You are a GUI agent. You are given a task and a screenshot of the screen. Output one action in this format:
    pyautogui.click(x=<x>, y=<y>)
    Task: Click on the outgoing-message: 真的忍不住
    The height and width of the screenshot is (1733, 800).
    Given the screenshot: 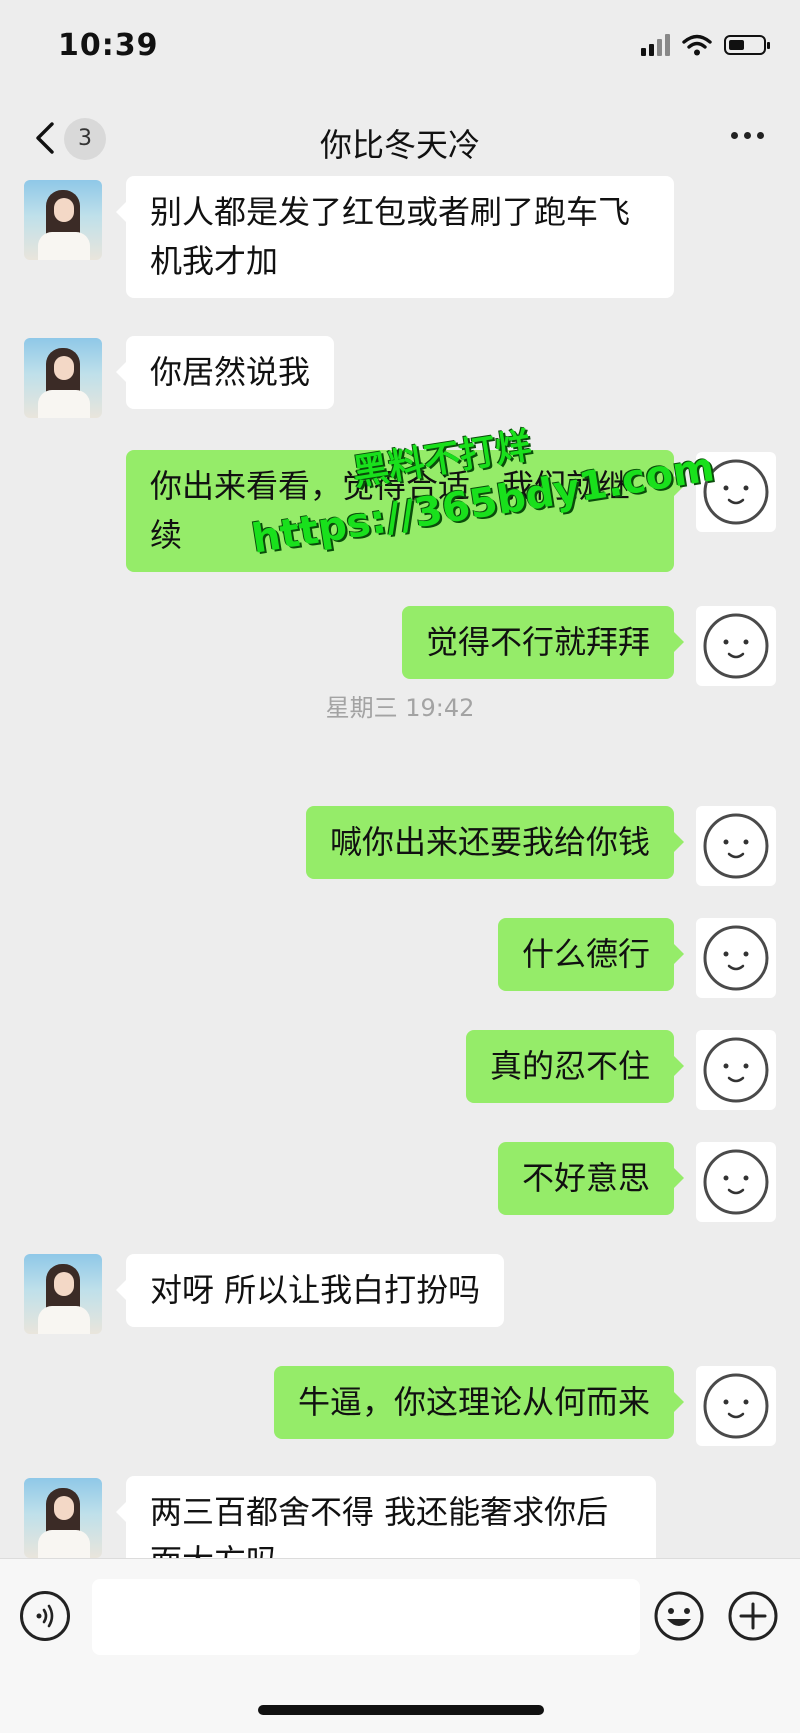 What is the action you would take?
    pyautogui.click(x=575, y=1066)
    